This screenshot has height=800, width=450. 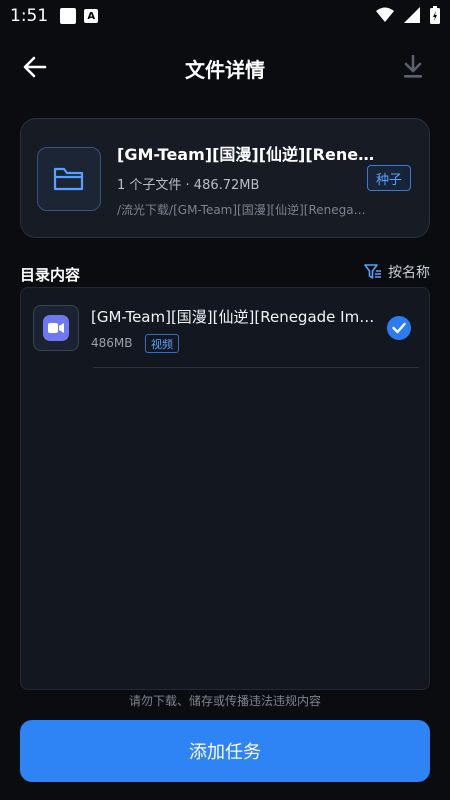 I want to click on video-icon, so click(x=56, y=328).